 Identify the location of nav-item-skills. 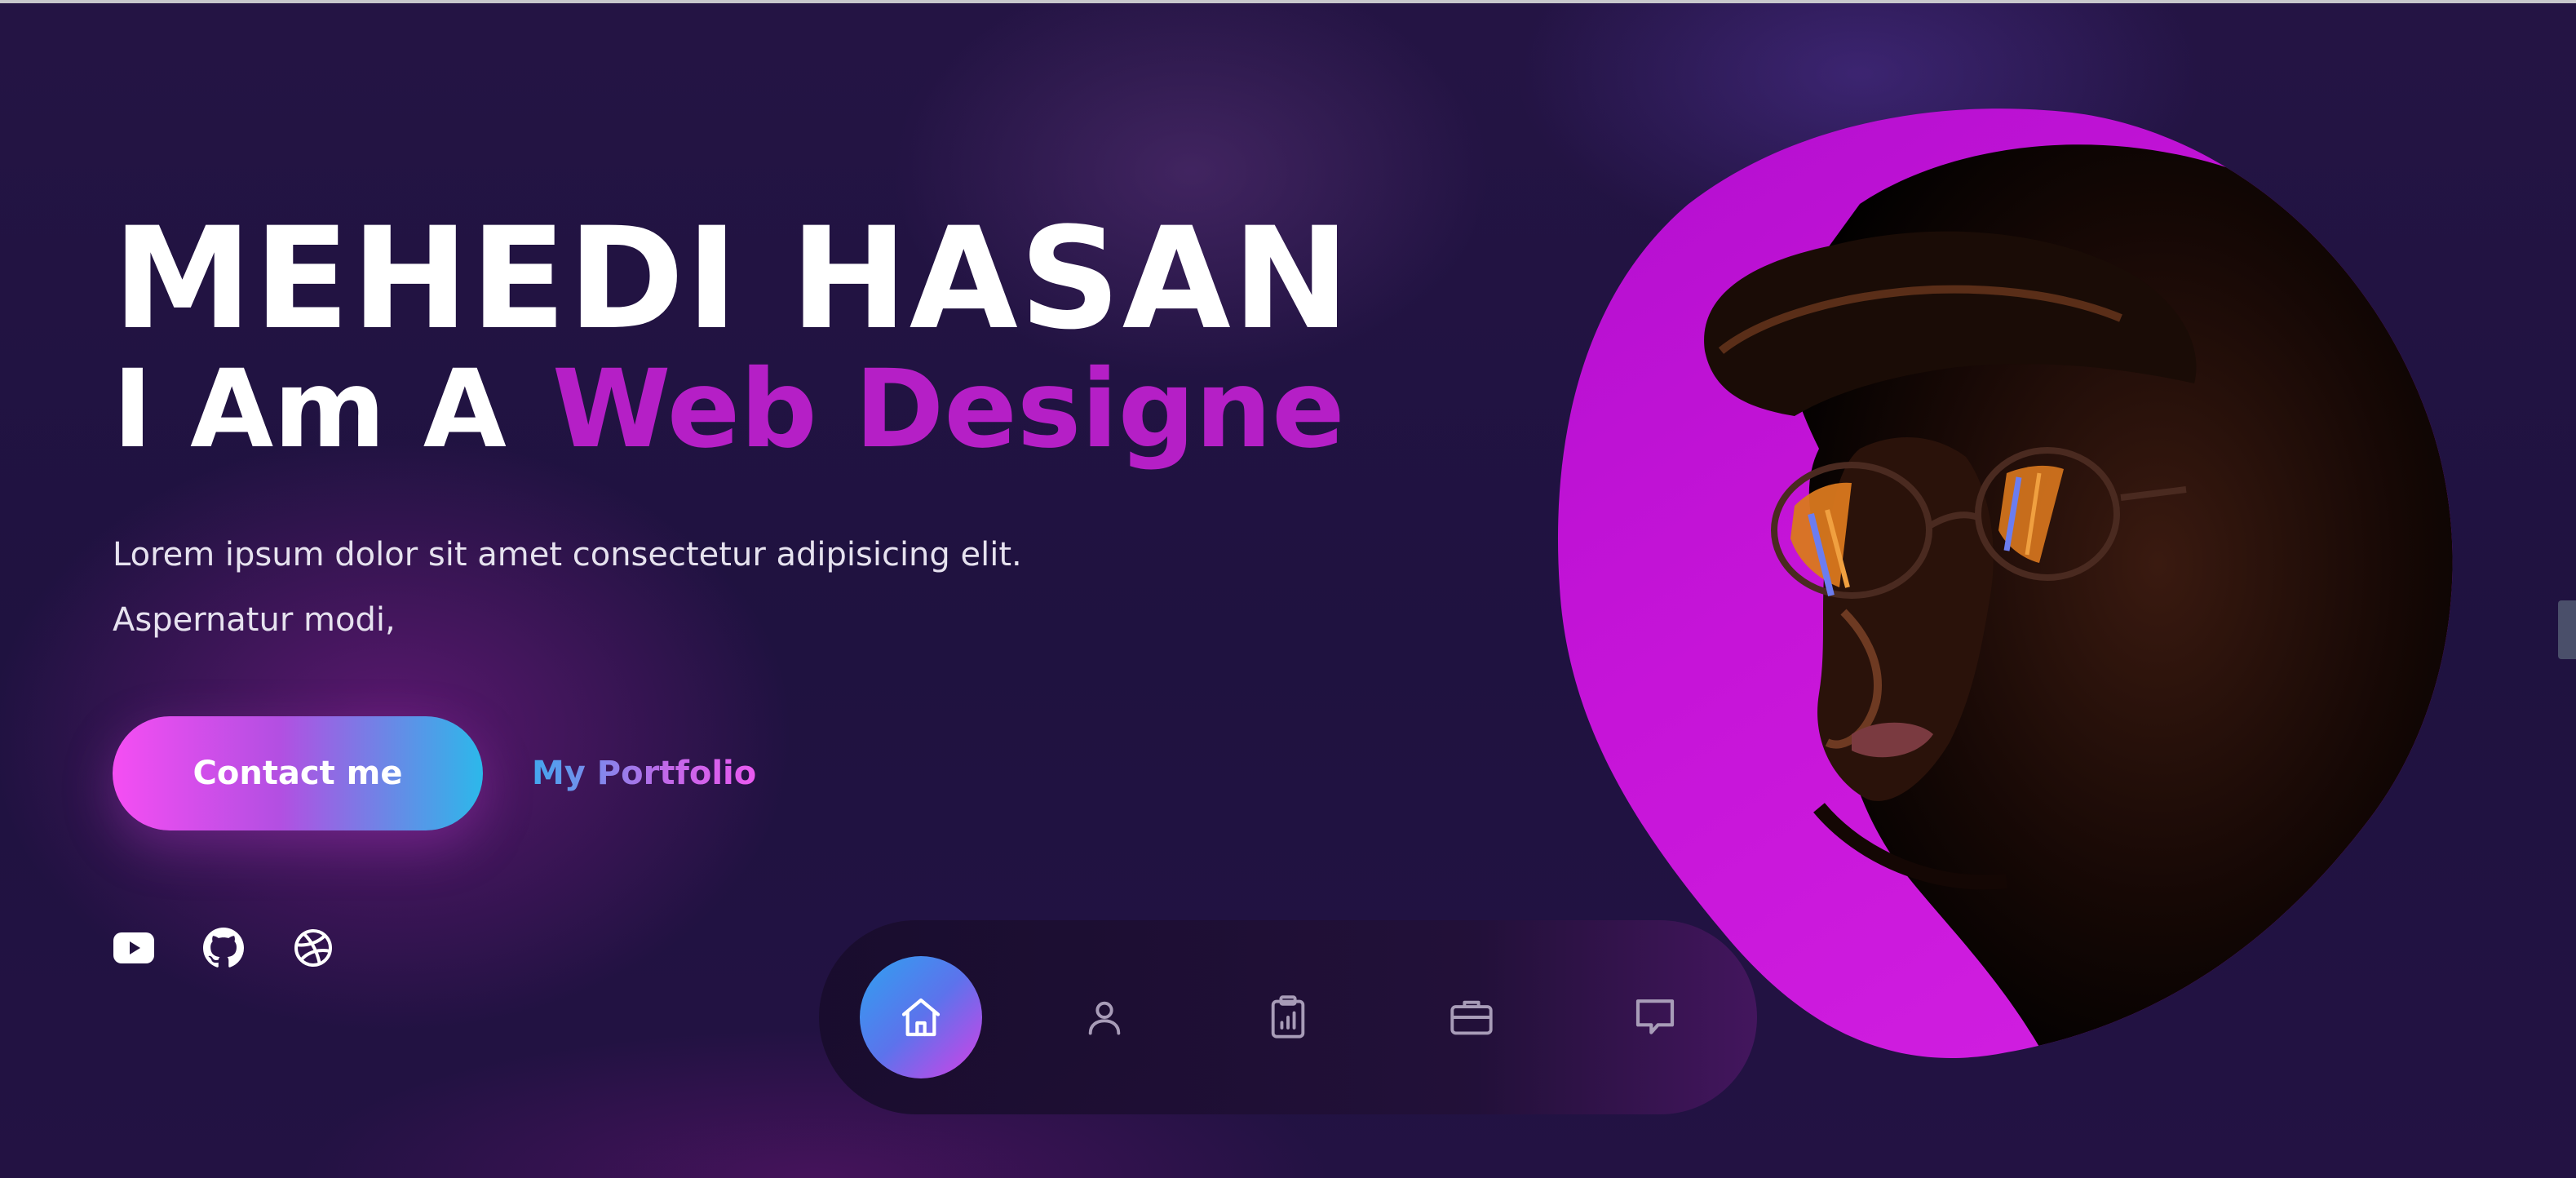
(1288, 1017).